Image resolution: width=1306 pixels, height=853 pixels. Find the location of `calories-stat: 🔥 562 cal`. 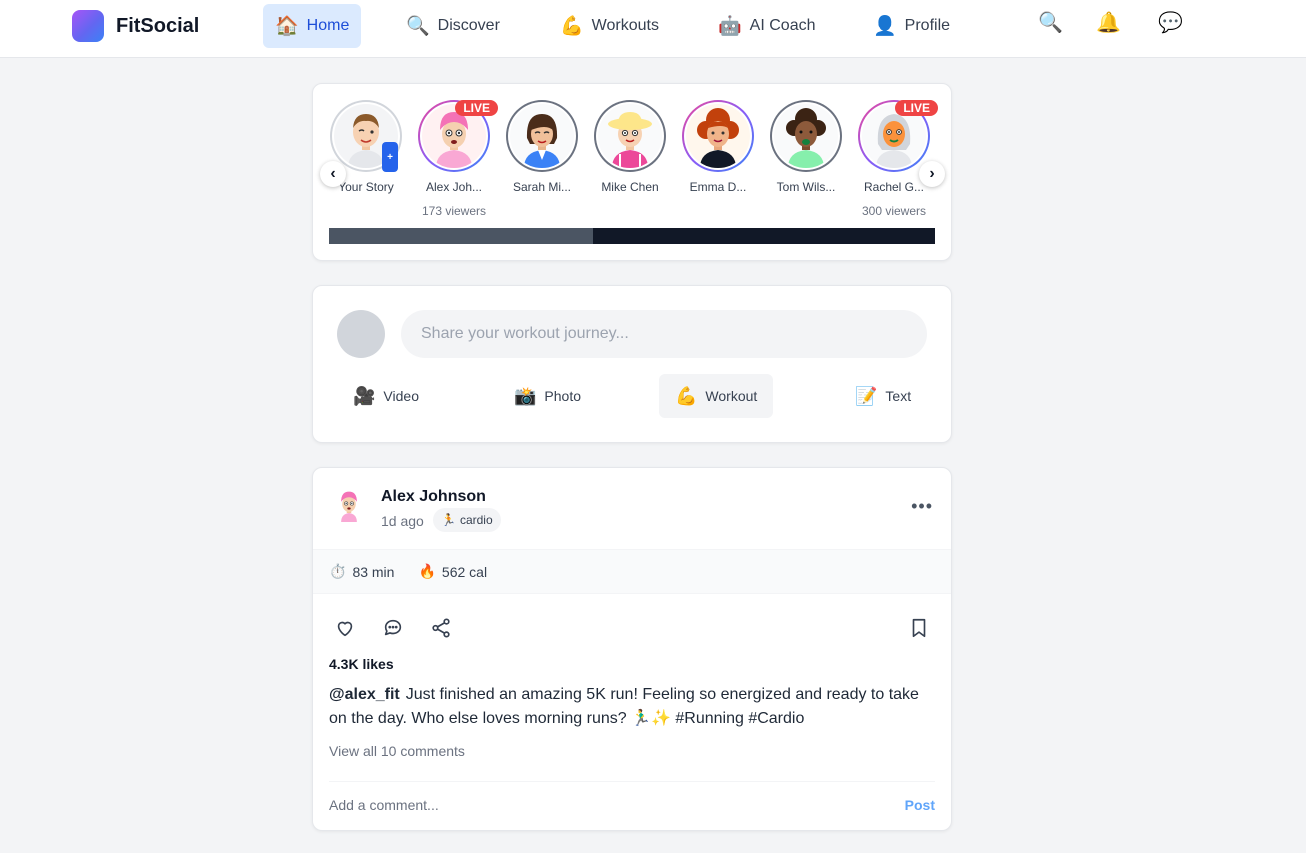

calories-stat: 🔥 562 cal is located at coordinates (452, 571).